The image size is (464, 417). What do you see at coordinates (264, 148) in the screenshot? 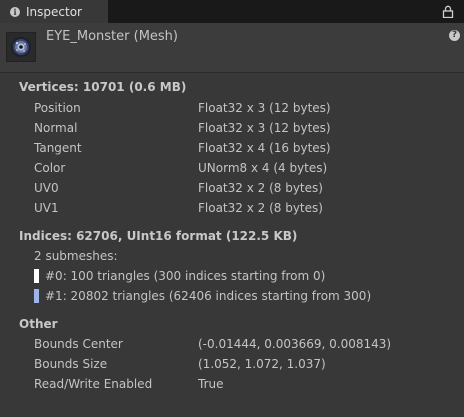
I see `attribute-format: Float32 x 4 (16 bytes)` at bounding box center [264, 148].